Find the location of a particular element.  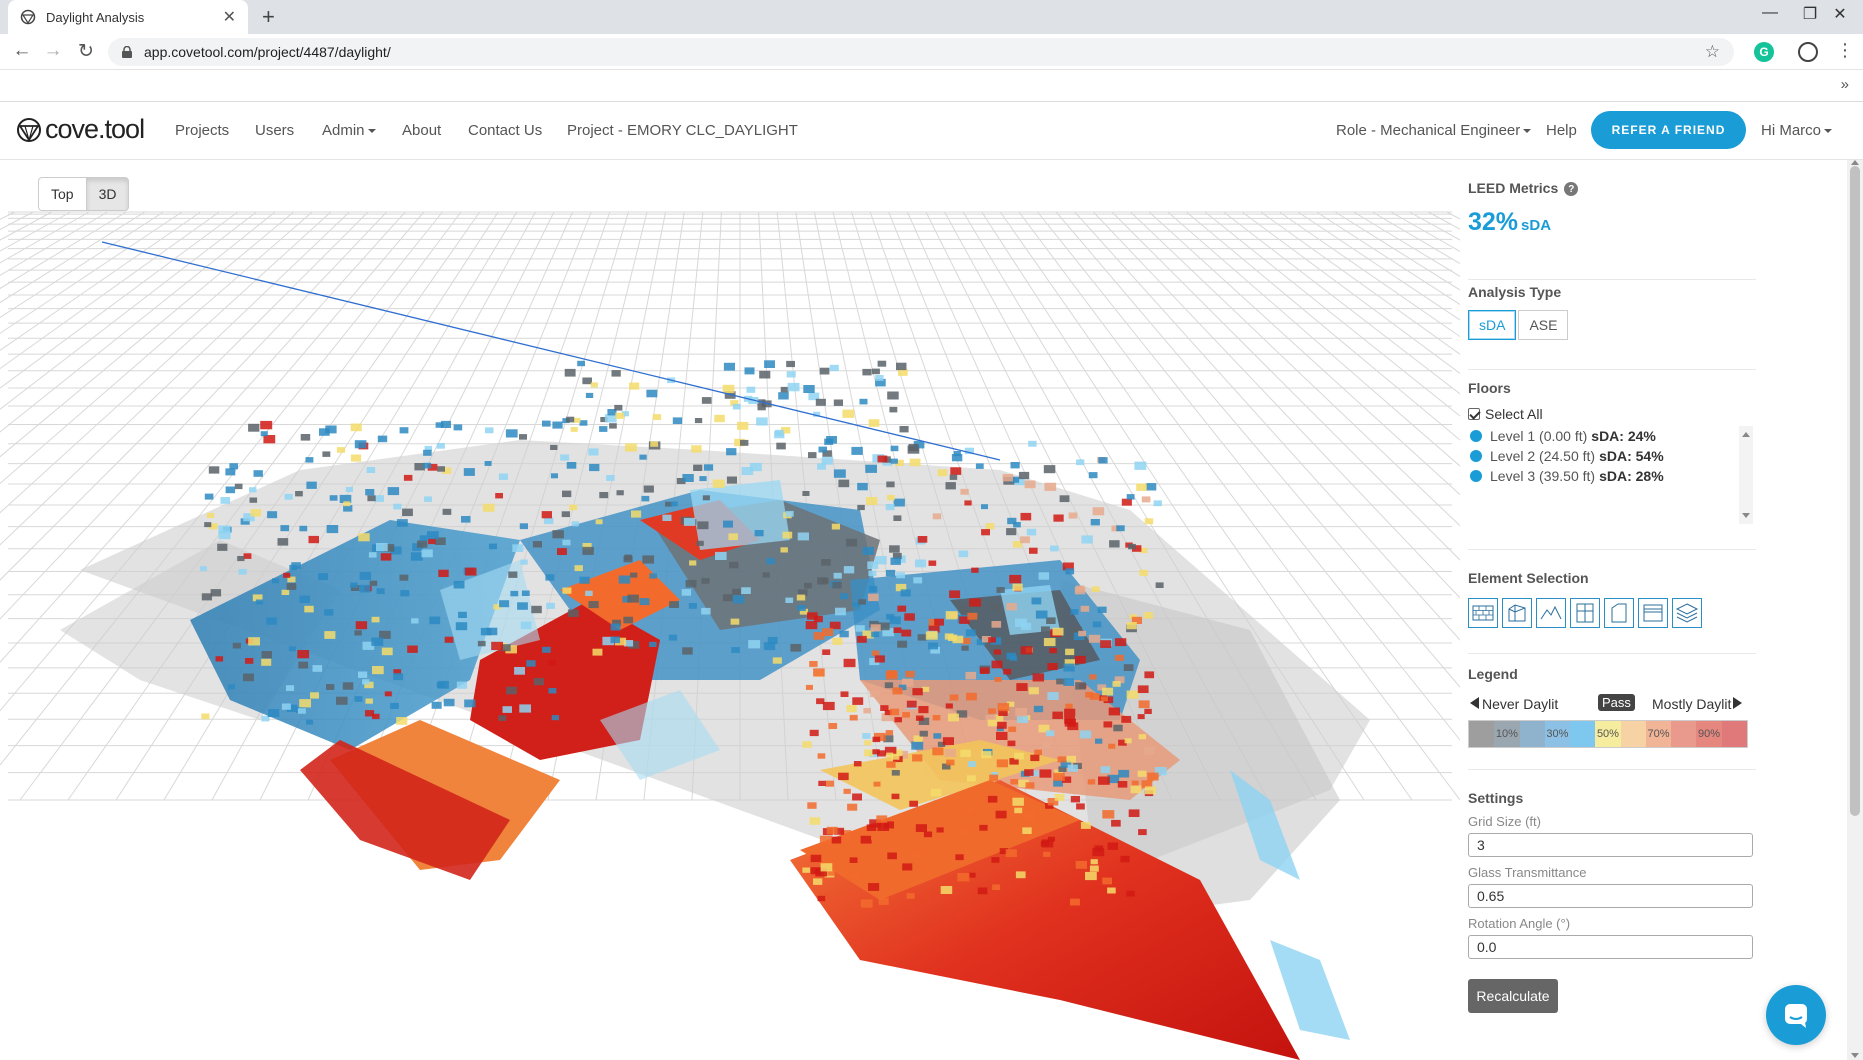

door-icon is located at coordinates (1619, 613).